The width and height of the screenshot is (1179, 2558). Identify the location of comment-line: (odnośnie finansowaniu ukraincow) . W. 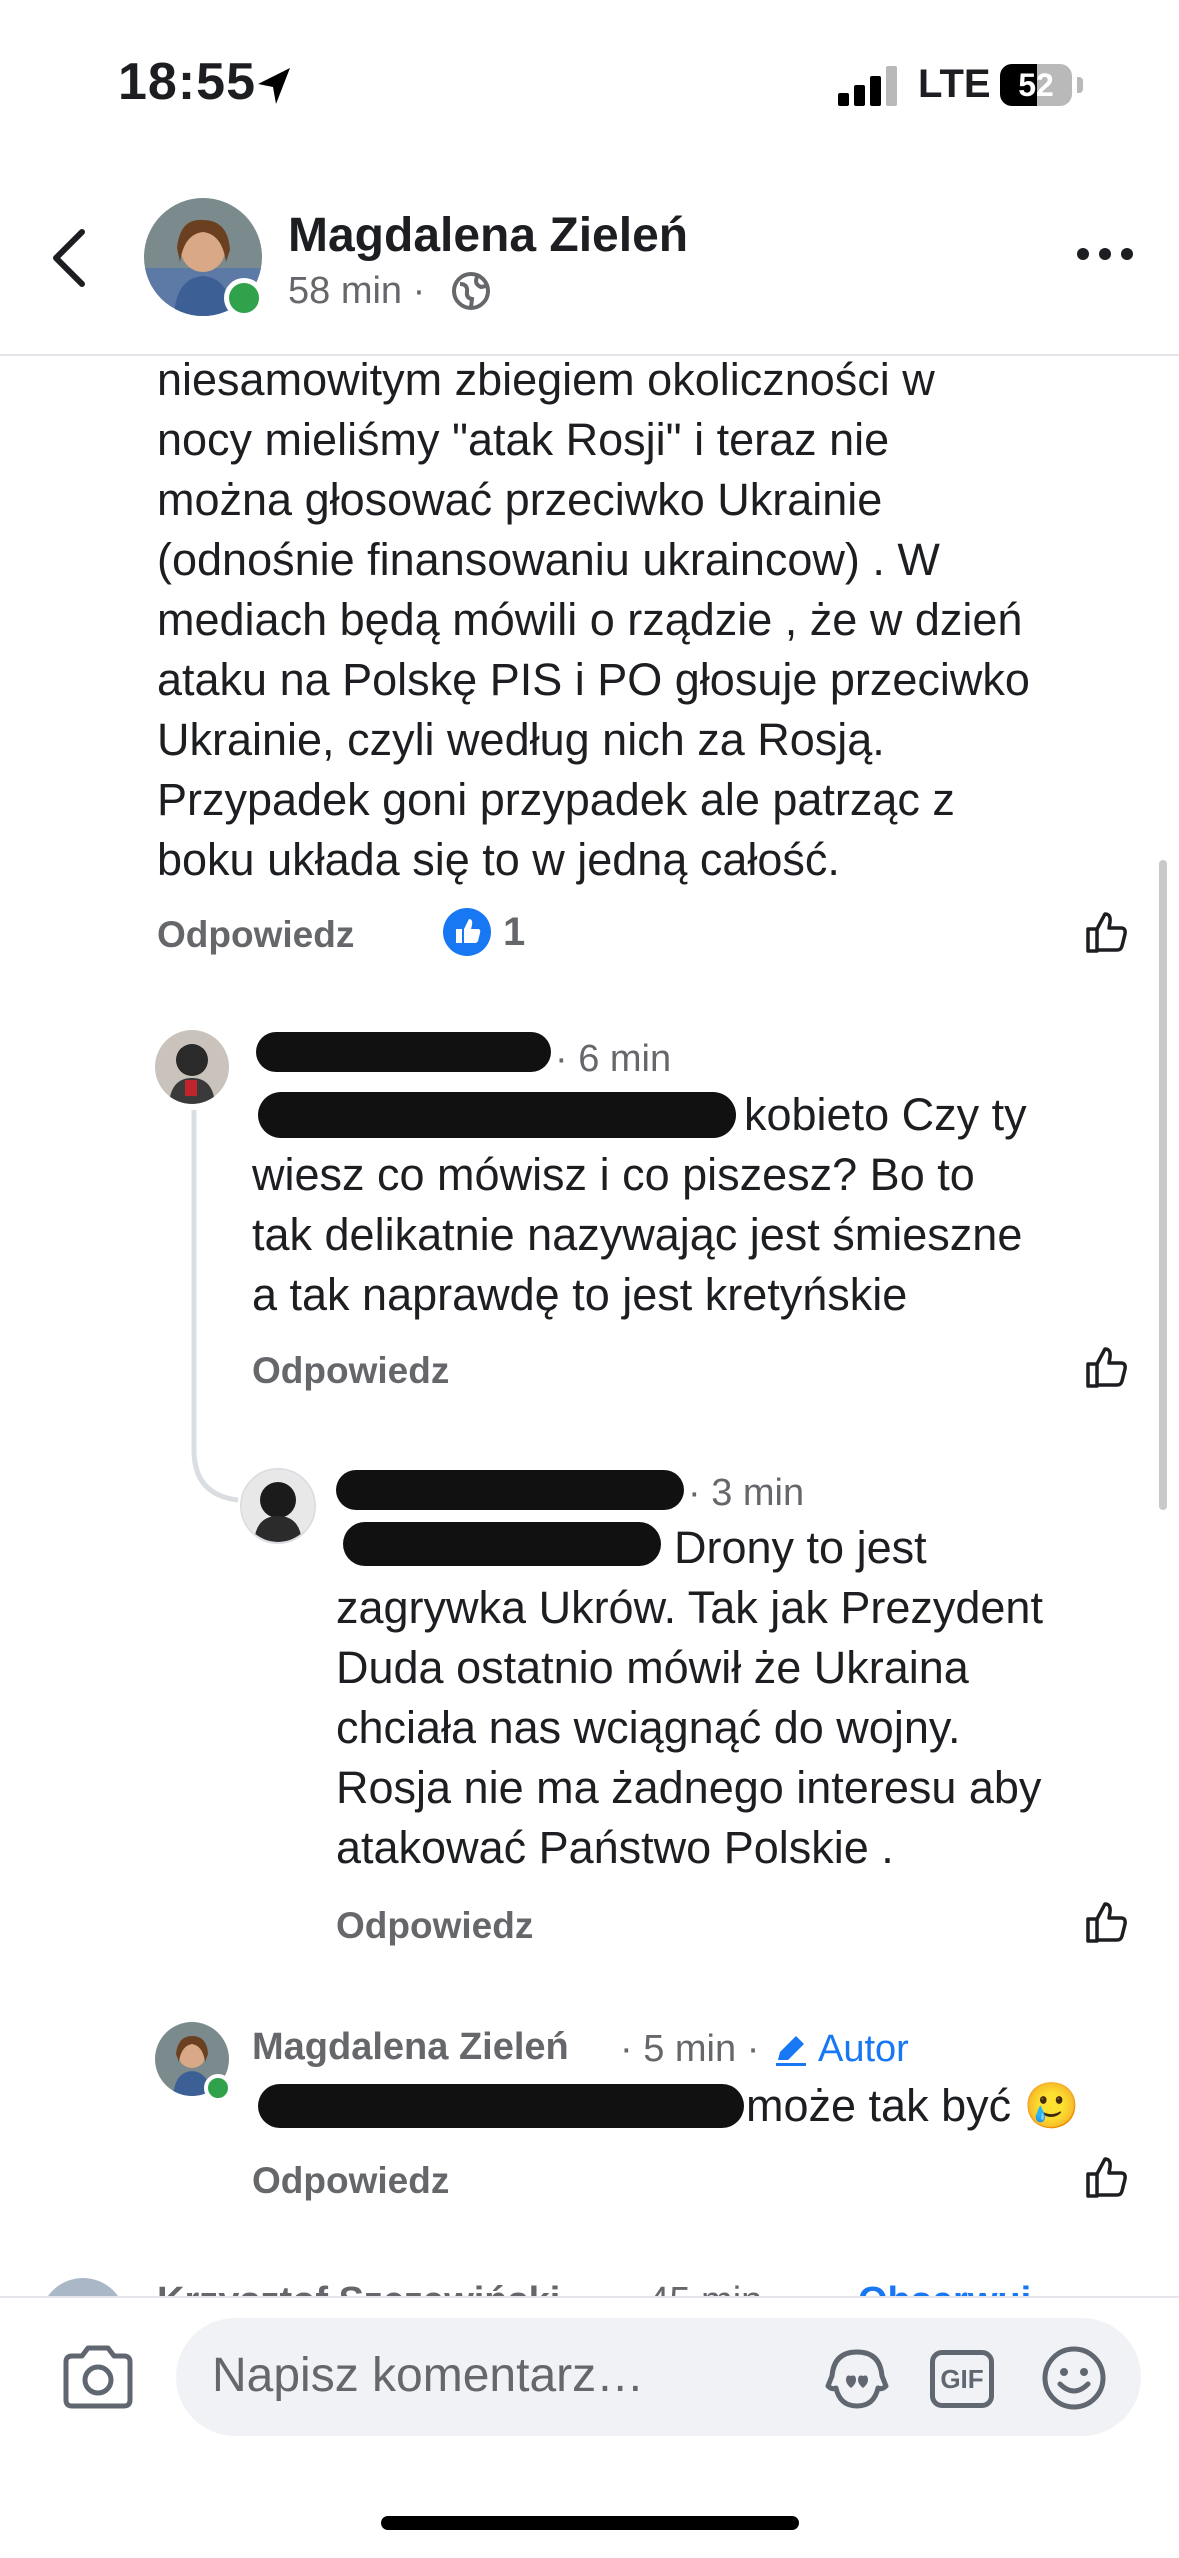
(548, 559).